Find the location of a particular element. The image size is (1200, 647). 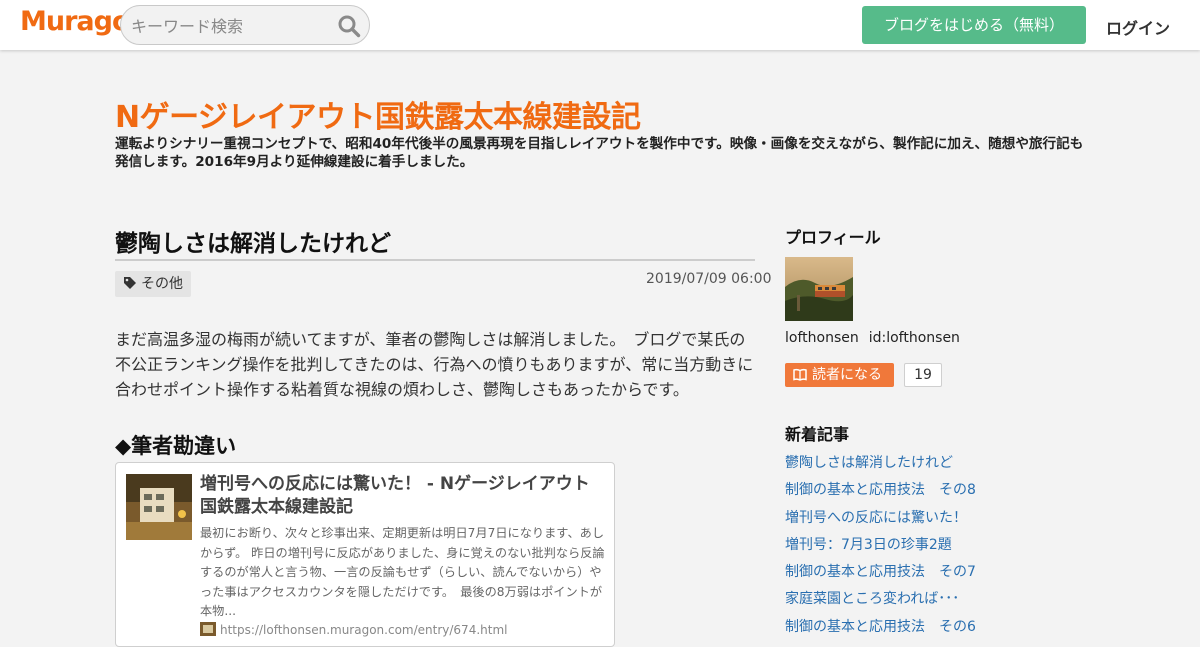

recent-posts-heading: 新着記事 is located at coordinates (817, 434).